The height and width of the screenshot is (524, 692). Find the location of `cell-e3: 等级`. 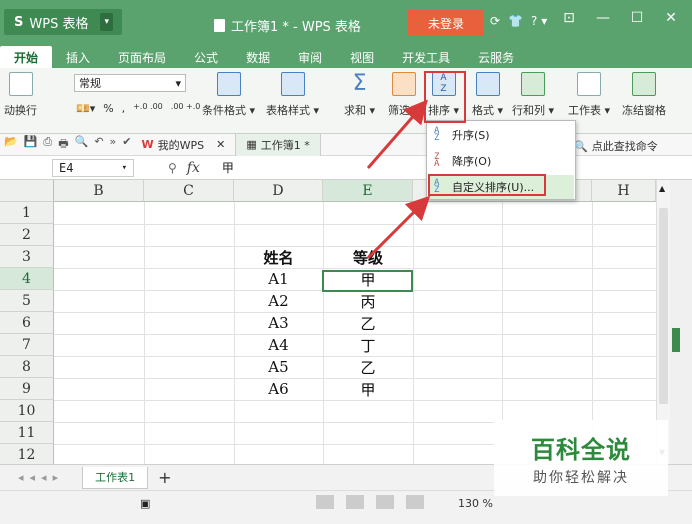

cell-e3: 等级 is located at coordinates (368, 257).